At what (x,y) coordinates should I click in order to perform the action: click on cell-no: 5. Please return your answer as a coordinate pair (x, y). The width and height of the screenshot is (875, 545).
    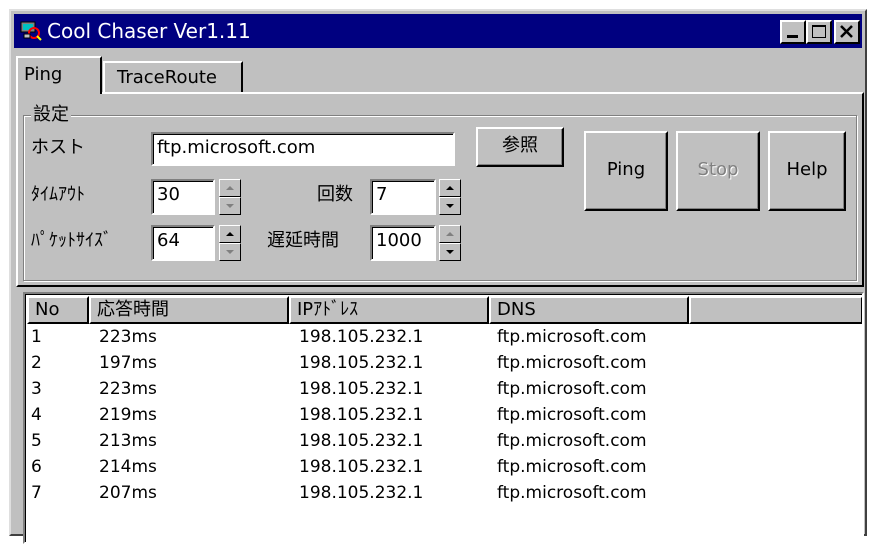
    Looking at the image, I should click on (36, 441).